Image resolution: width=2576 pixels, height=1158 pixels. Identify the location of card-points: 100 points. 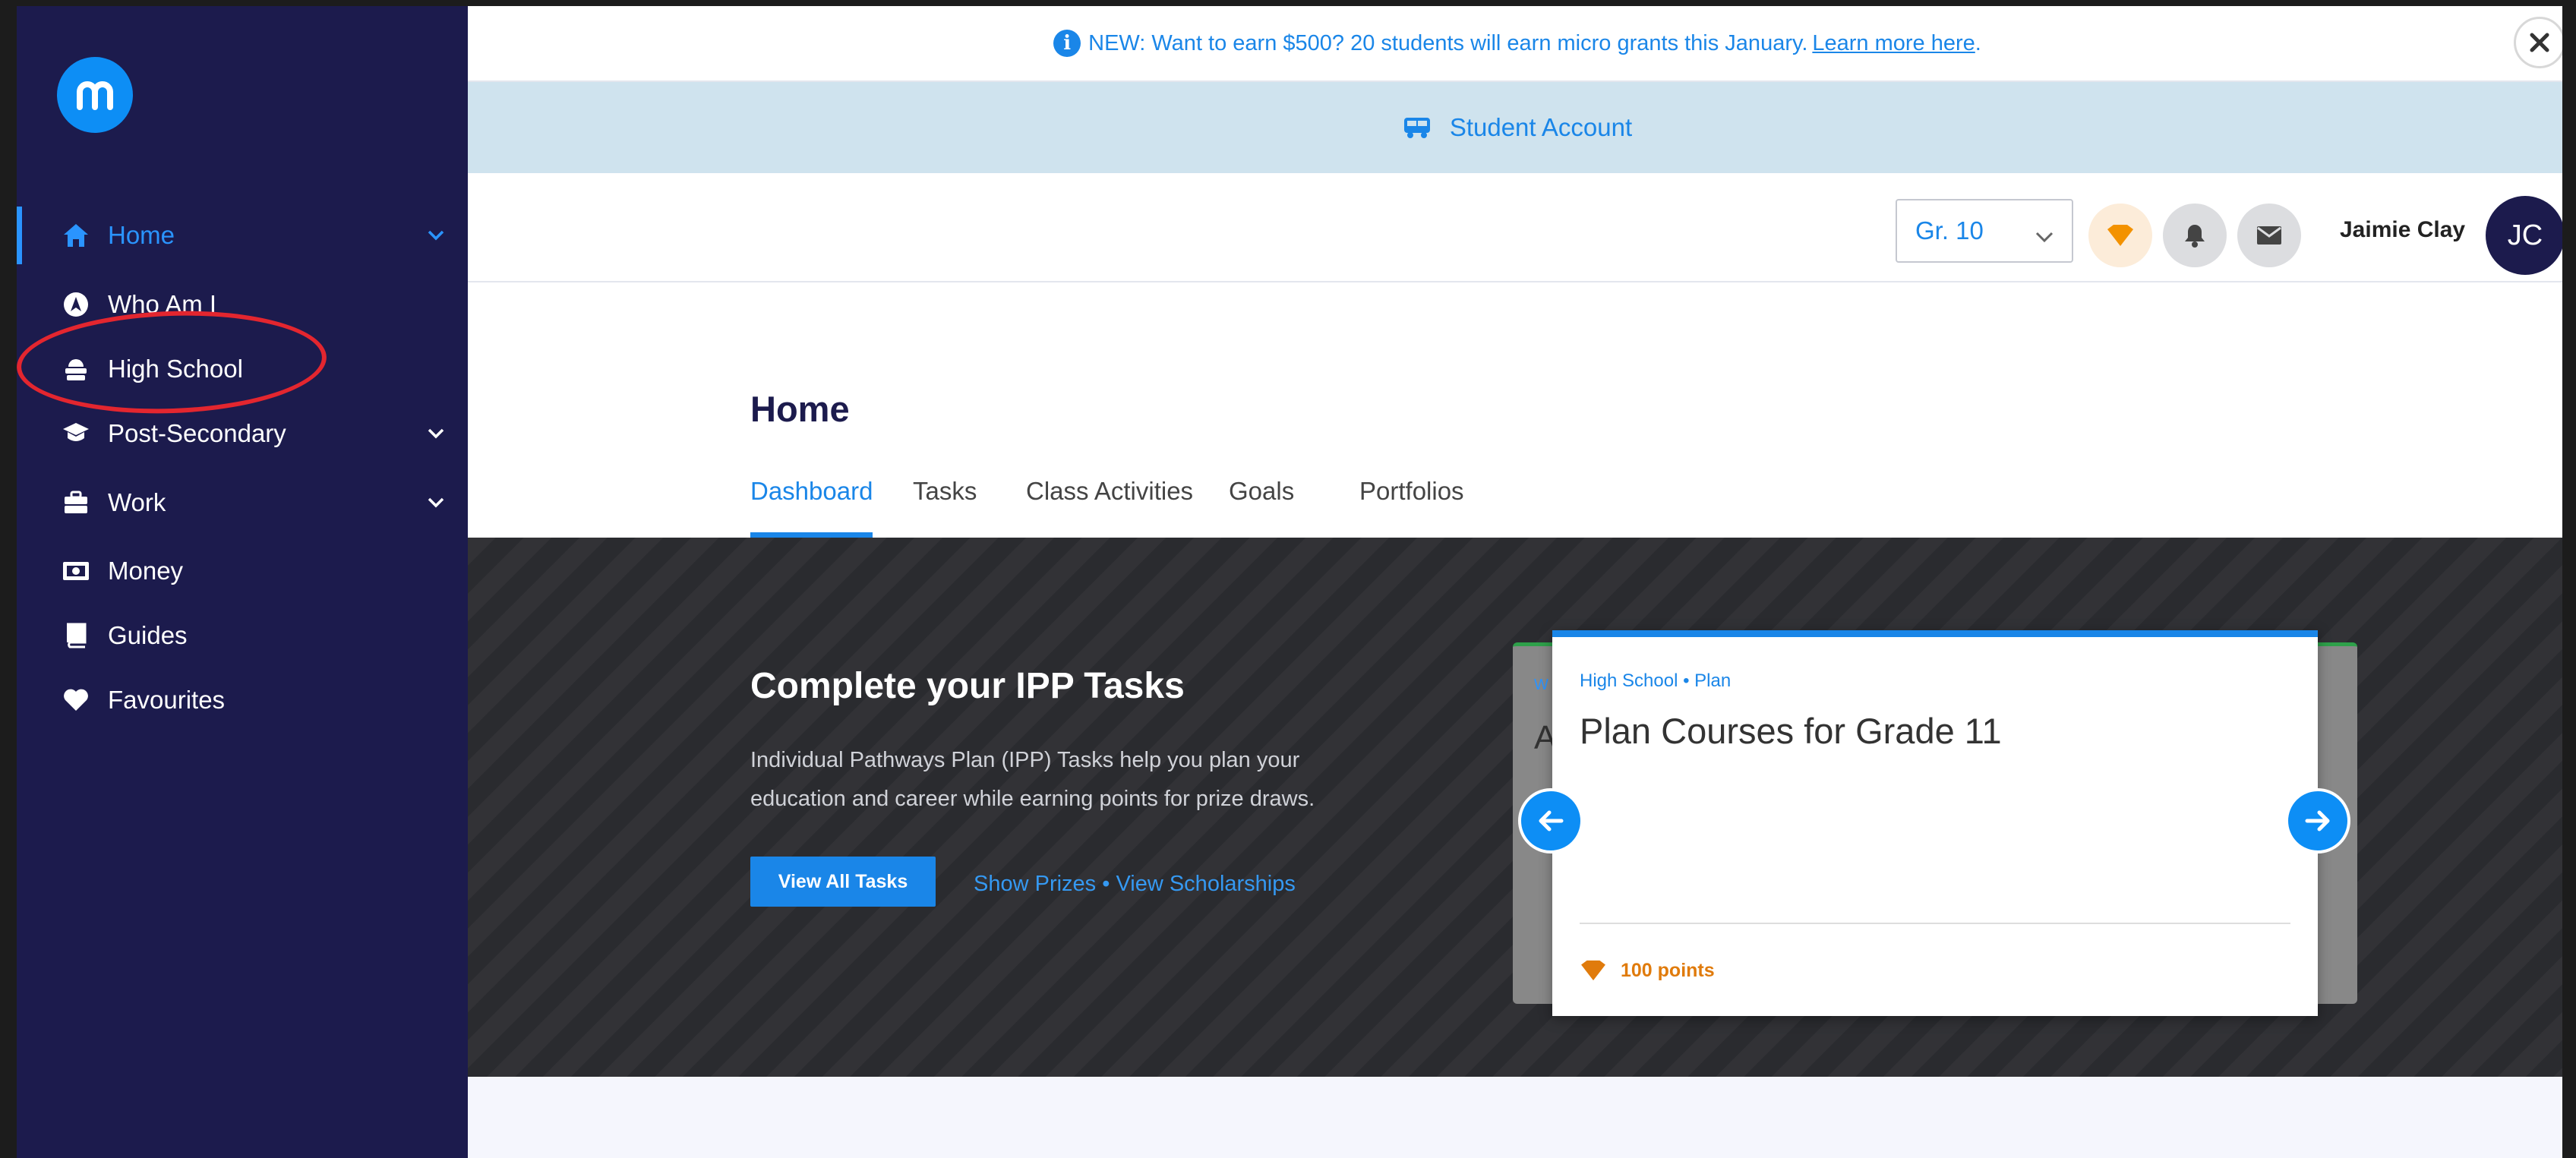
(1647, 970).